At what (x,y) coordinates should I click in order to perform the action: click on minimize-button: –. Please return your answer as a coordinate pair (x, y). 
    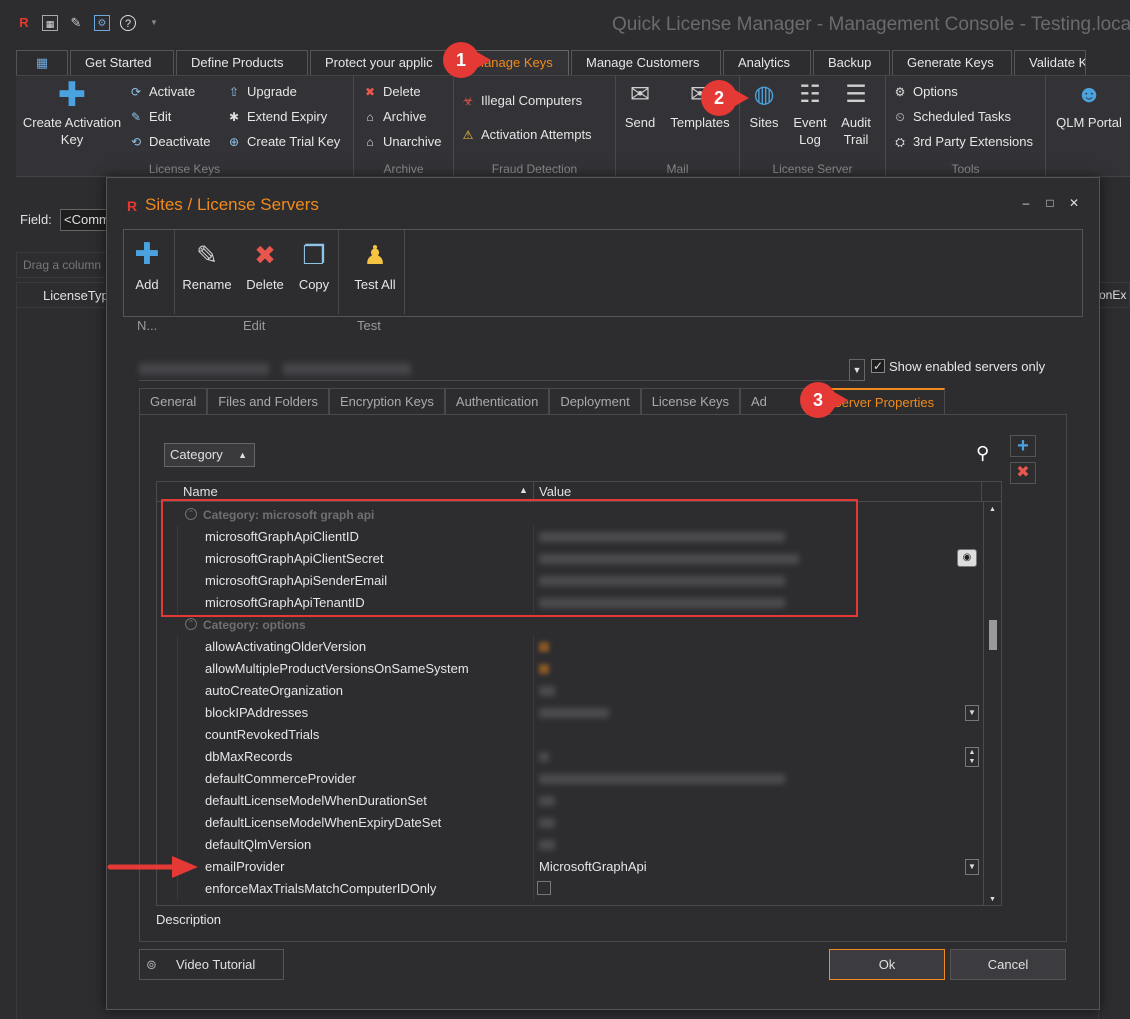
    Looking at the image, I should click on (1026, 203).